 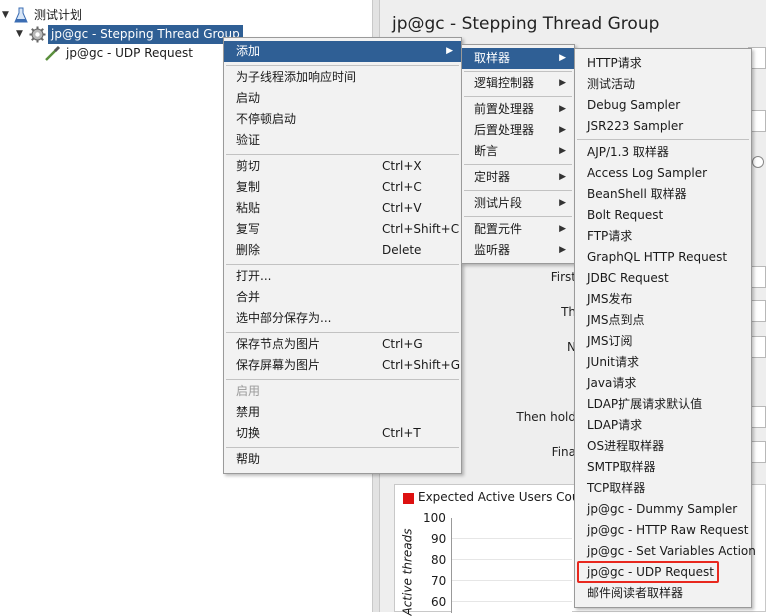 I want to click on sampler-beanshell: BeanShell 取样器, so click(x=663, y=194).